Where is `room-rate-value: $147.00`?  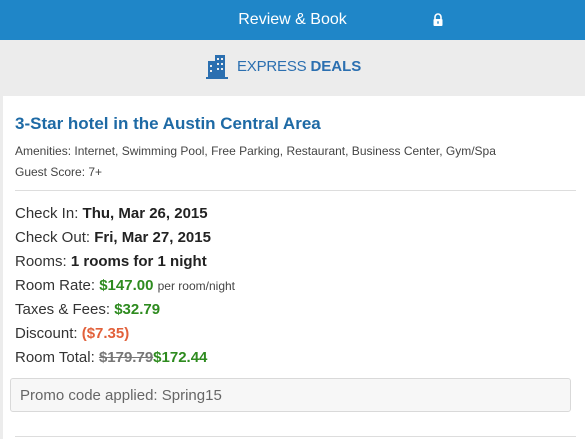
room-rate-value: $147.00 is located at coordinates (126, 285).